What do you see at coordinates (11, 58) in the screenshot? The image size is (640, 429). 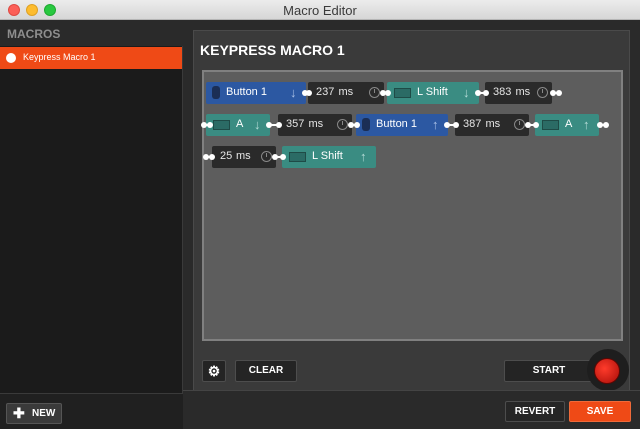 I see `selected-dot-icon` at bounding box center [11, 58].